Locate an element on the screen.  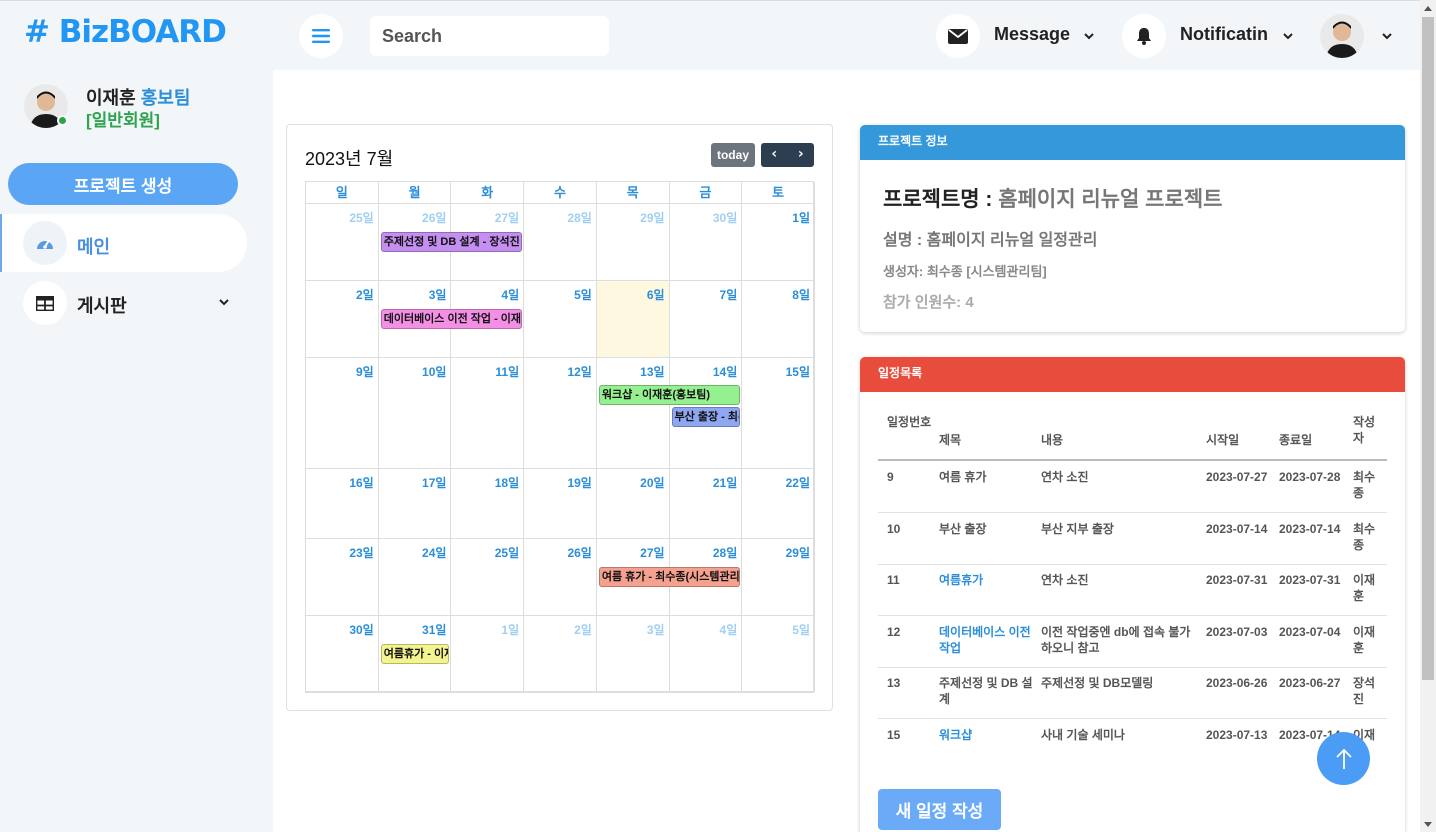
calendar-nav: ‹ › is located at coordinates (787, 155).